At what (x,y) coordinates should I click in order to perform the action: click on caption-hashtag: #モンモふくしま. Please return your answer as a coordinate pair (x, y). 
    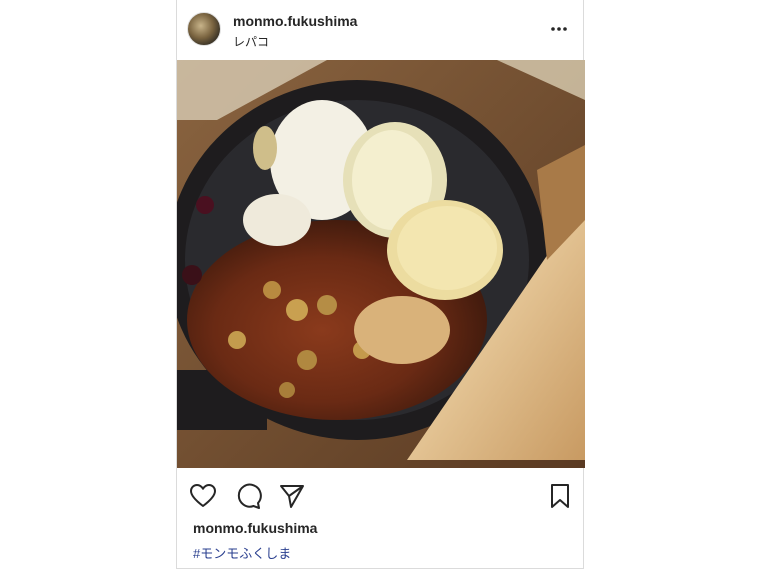
    Looking at the image, I should click on (242, 552).